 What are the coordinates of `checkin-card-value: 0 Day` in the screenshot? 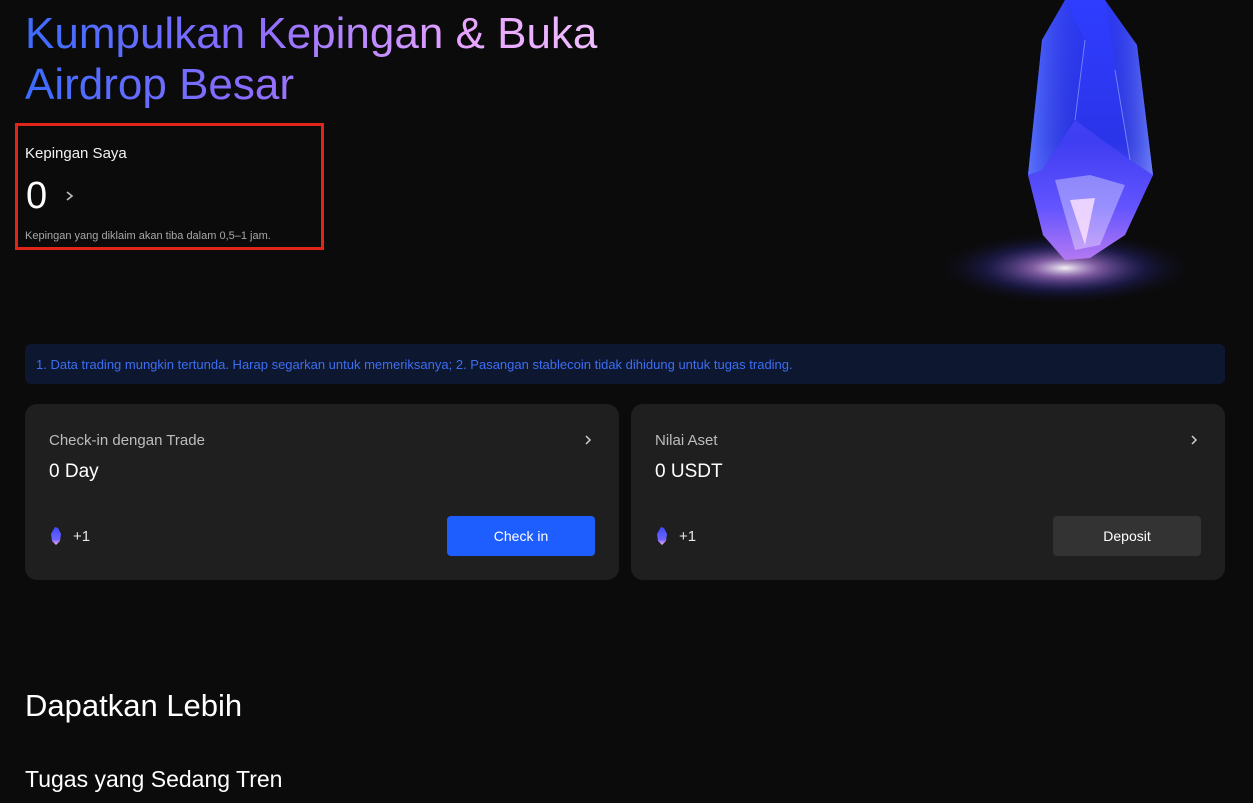 It's located at (74, 471).